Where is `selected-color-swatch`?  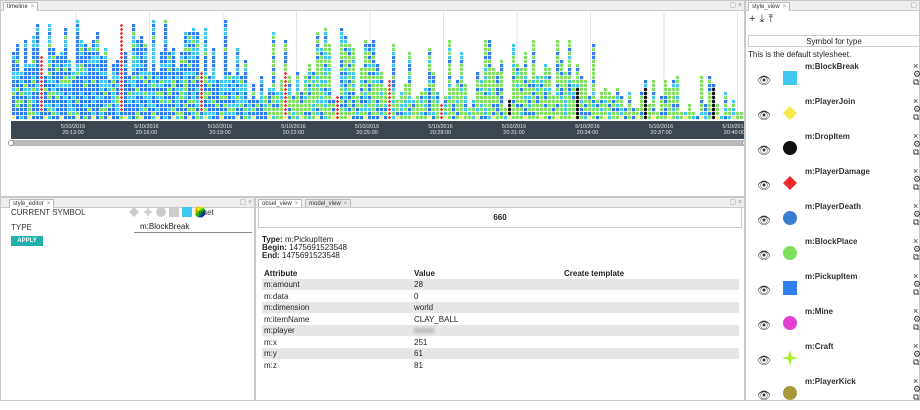
selected-color-swatch is located at coordinates (187, 212).